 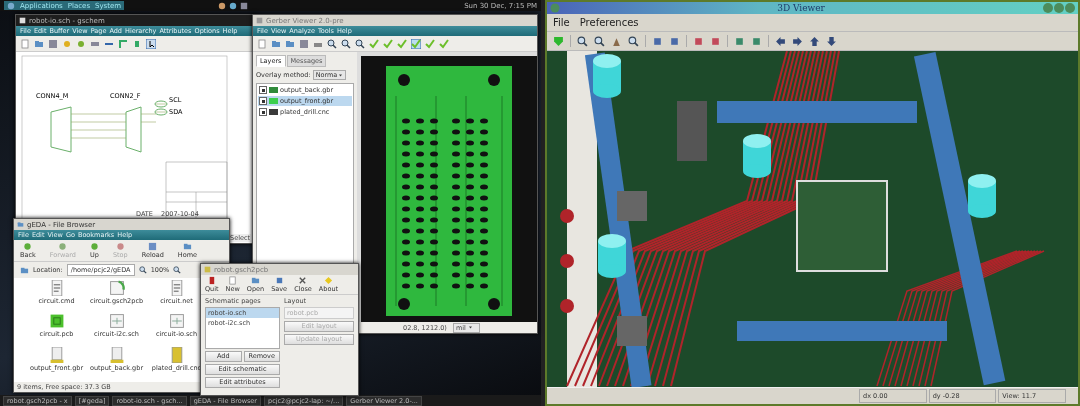 What do you see at coordinates (1070, 8) in the screenshot?
I see `close-button` at bounding box center [1070, 8].